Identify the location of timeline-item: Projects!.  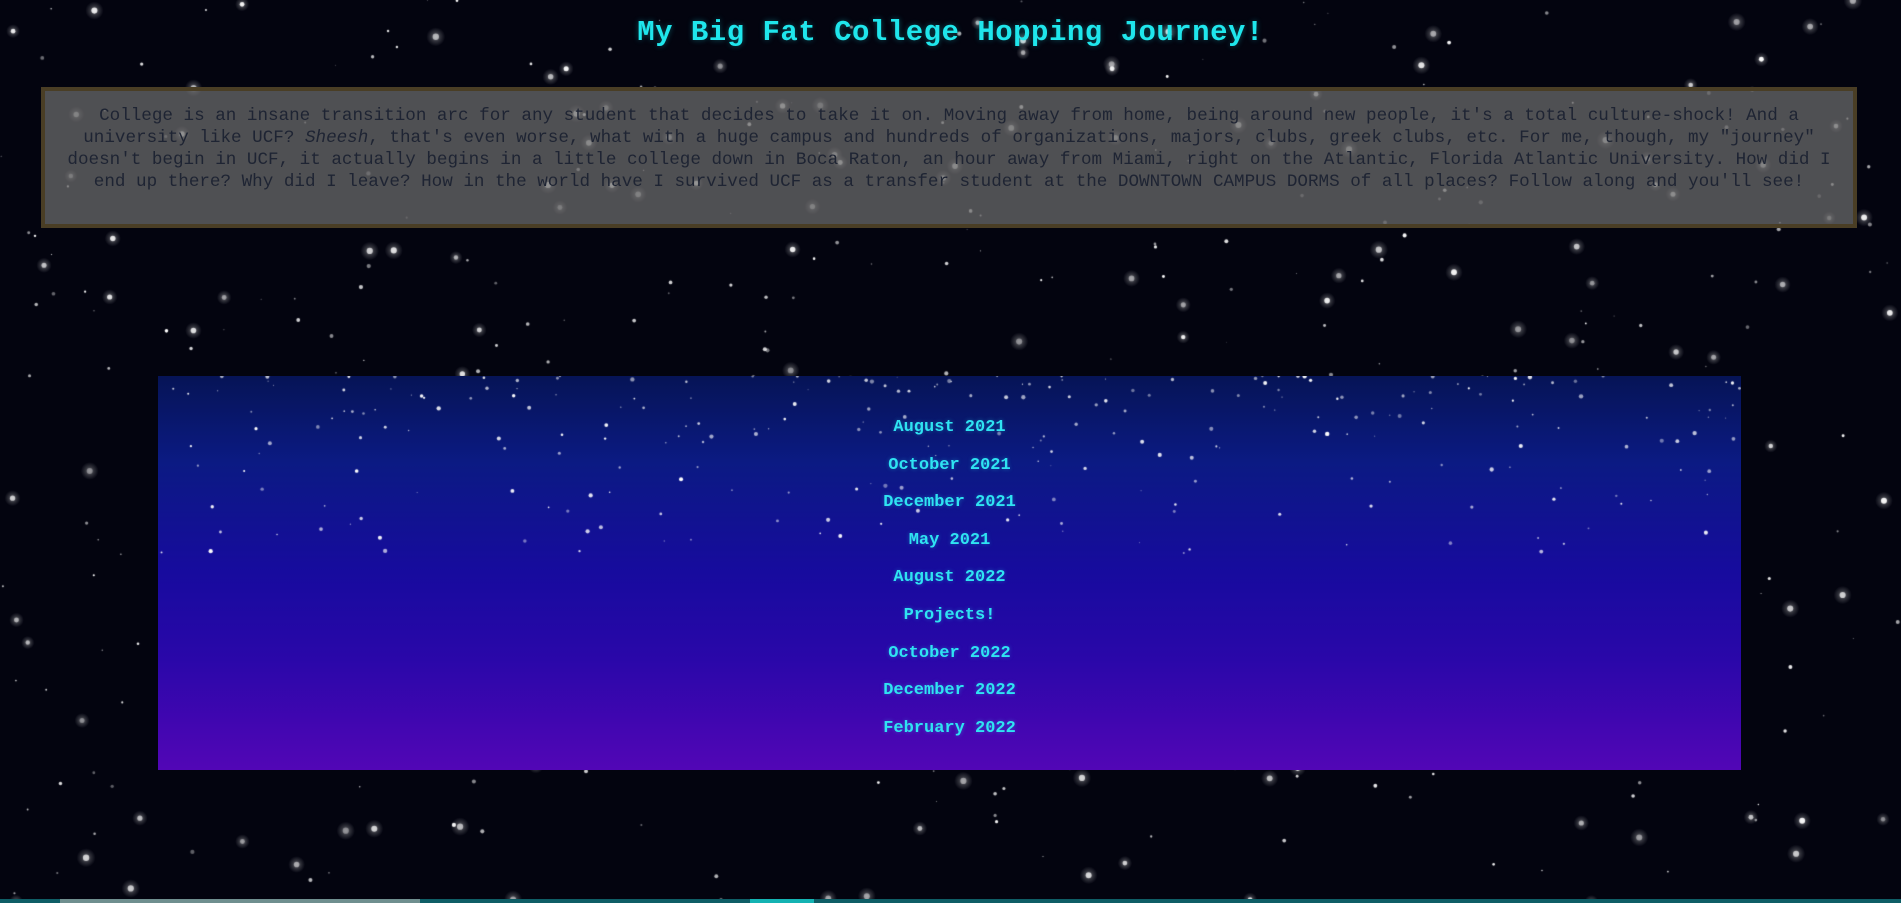
(949, 616).